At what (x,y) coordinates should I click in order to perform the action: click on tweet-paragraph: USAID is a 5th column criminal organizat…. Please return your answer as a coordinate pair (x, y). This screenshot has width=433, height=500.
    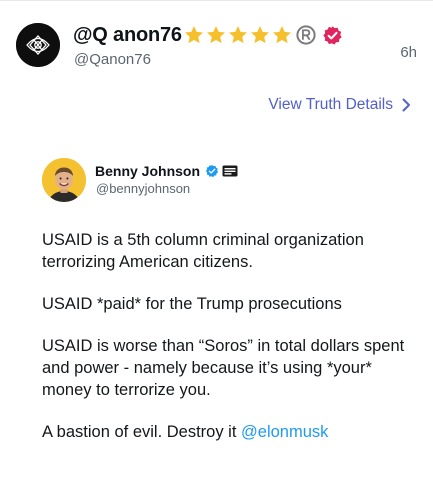
    Looking at the image, I should click on (203, 251).